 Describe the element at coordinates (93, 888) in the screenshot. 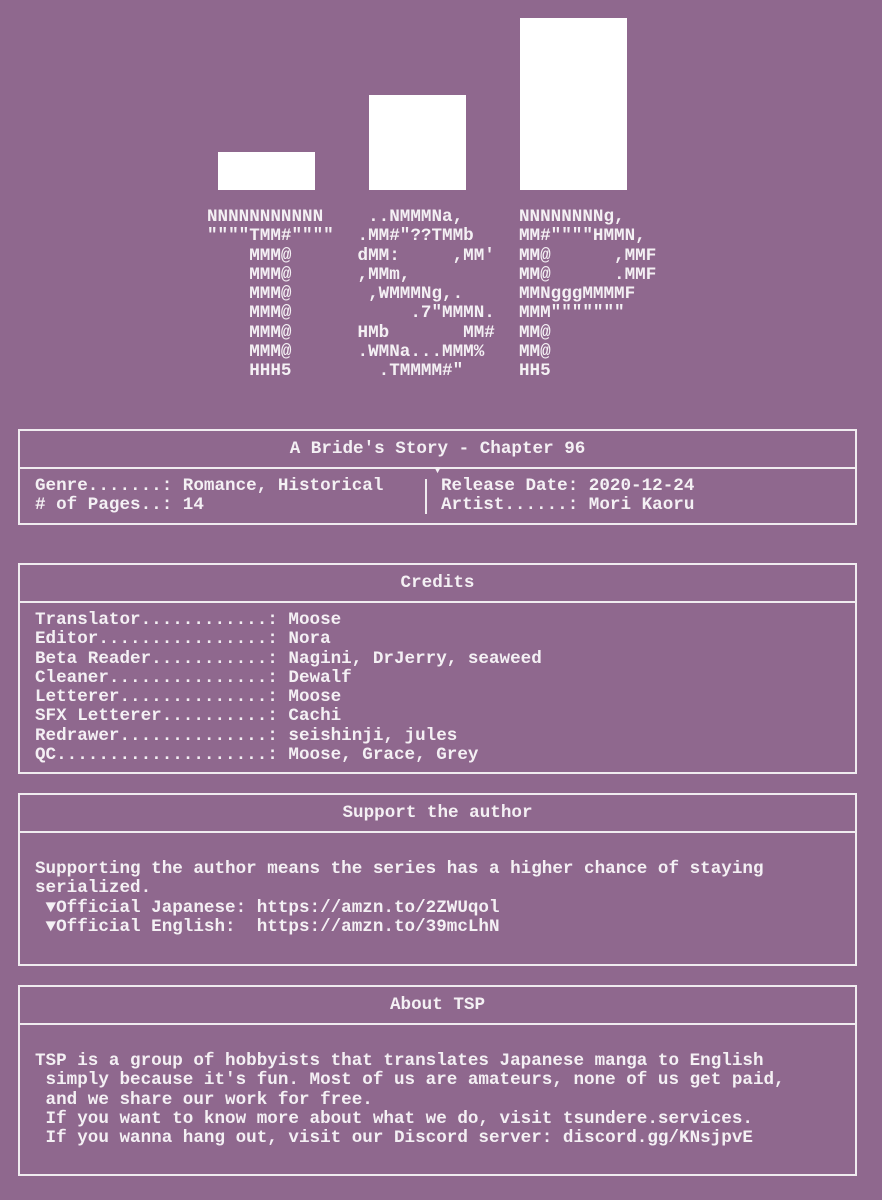

I see `support-text: serialized.` at that location.